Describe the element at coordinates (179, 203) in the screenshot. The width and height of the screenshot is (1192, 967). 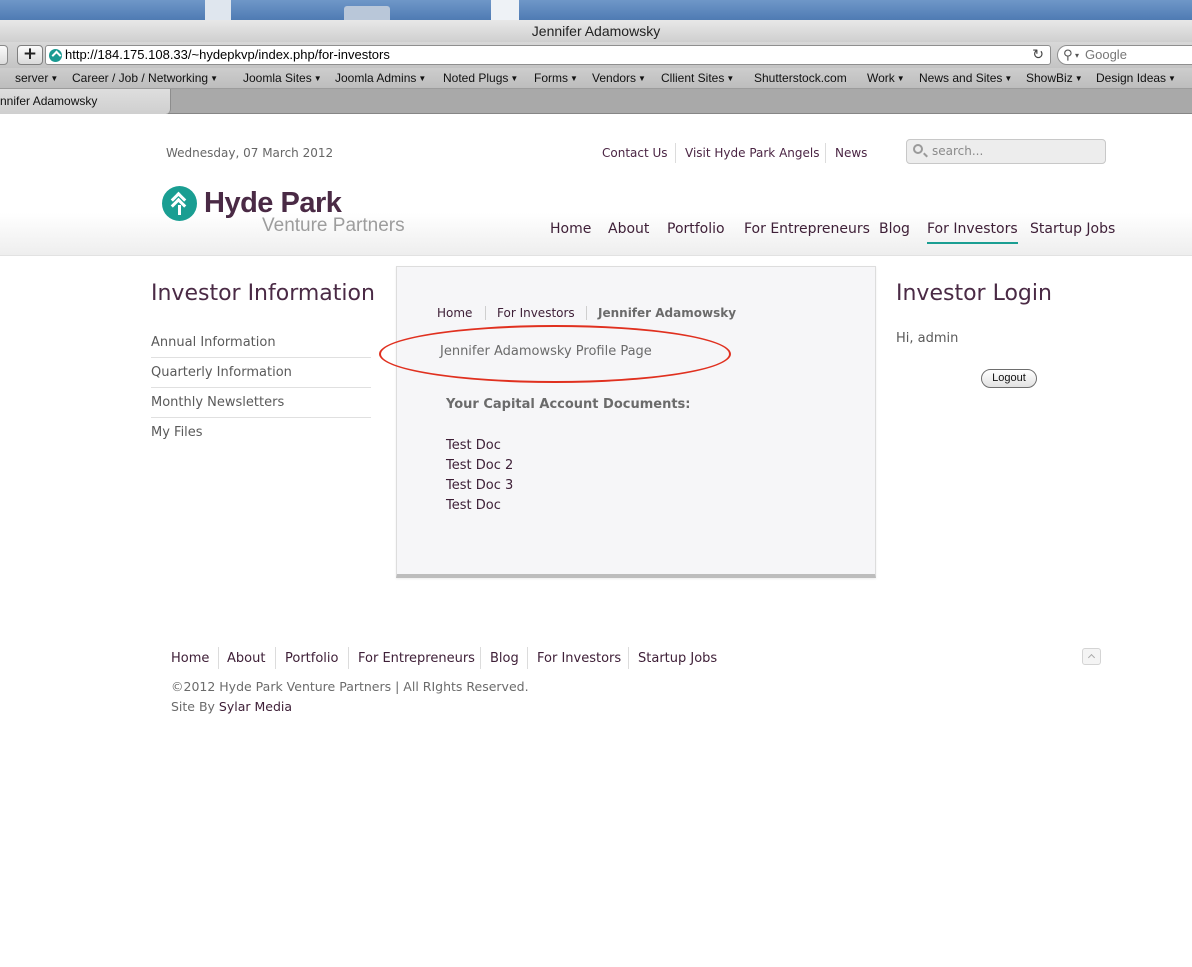
I see `logo-mark-icon` at that location.